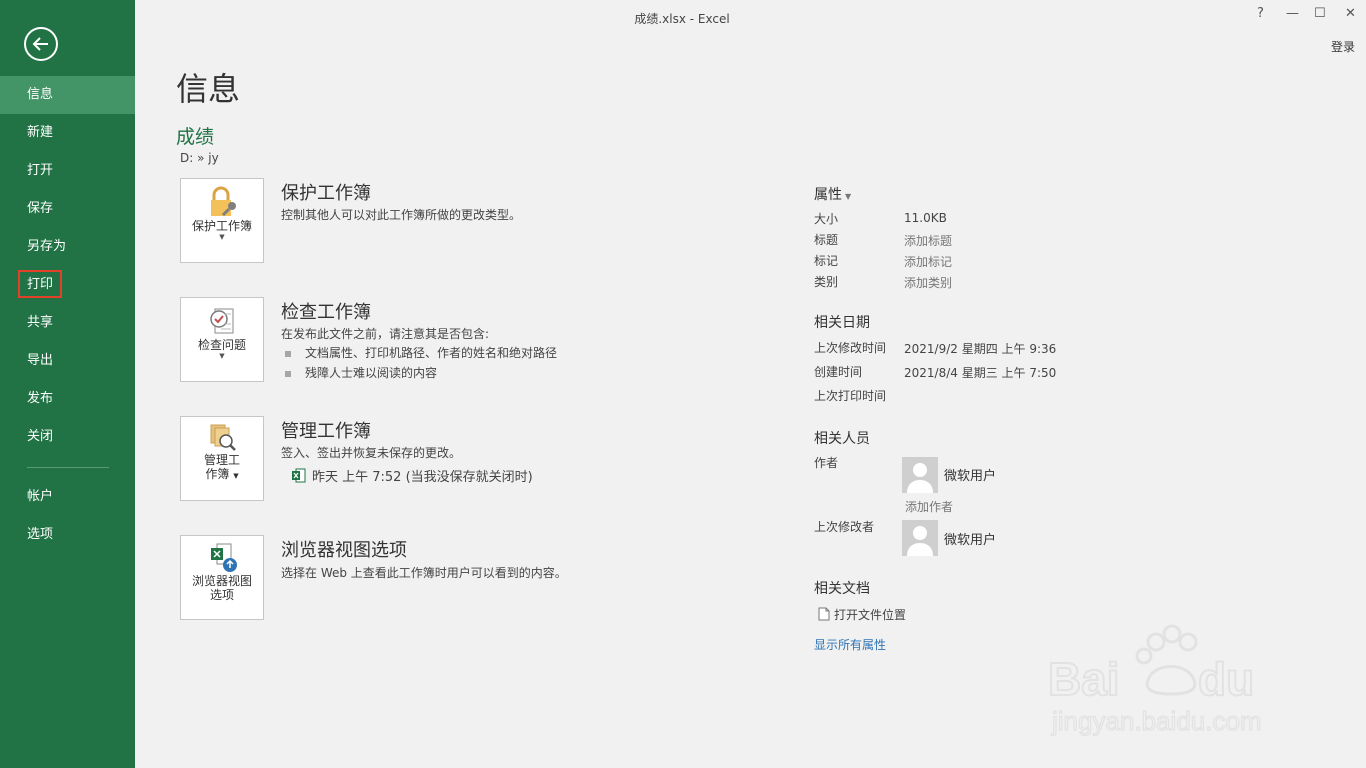 This screenshot has height=768, width=1366. What do you see at coordinates (844, 527) in the screenshot?
I see `last-modified-by-label: 上次修改者` at bounding box center [844, 527].